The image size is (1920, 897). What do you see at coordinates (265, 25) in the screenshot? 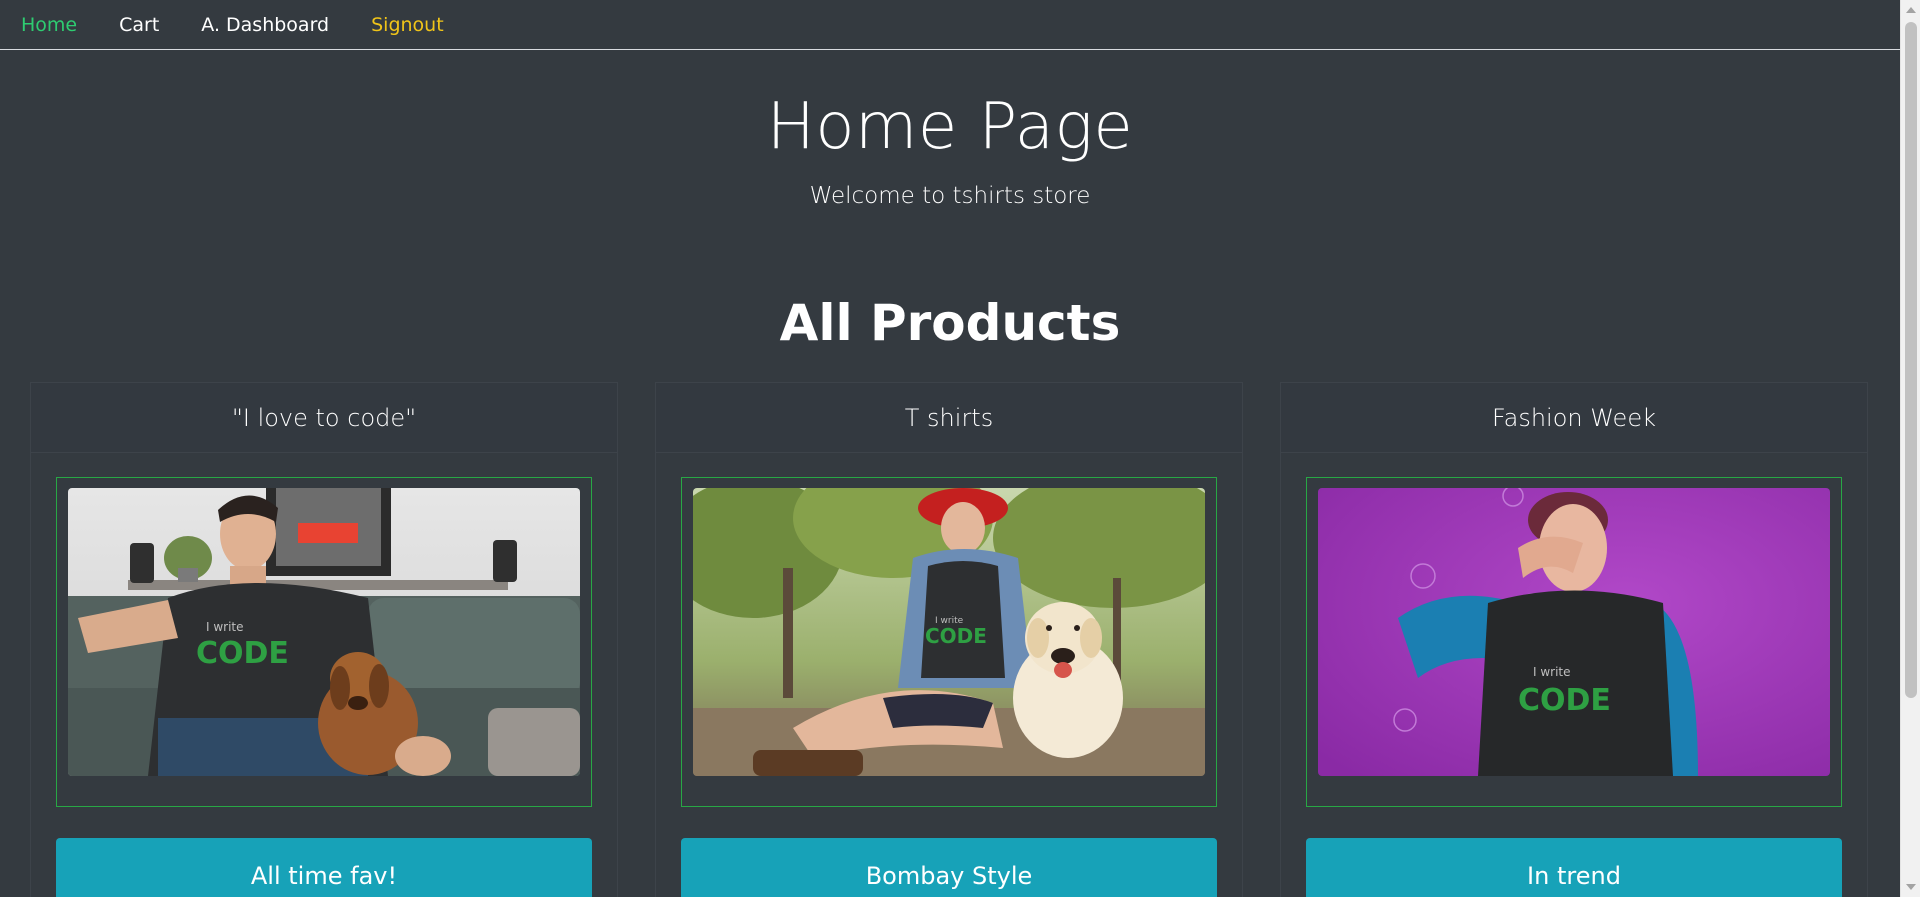
I see `nav-admin-dashboard-link: A. Dashboard` at bounding box center [265, 25].